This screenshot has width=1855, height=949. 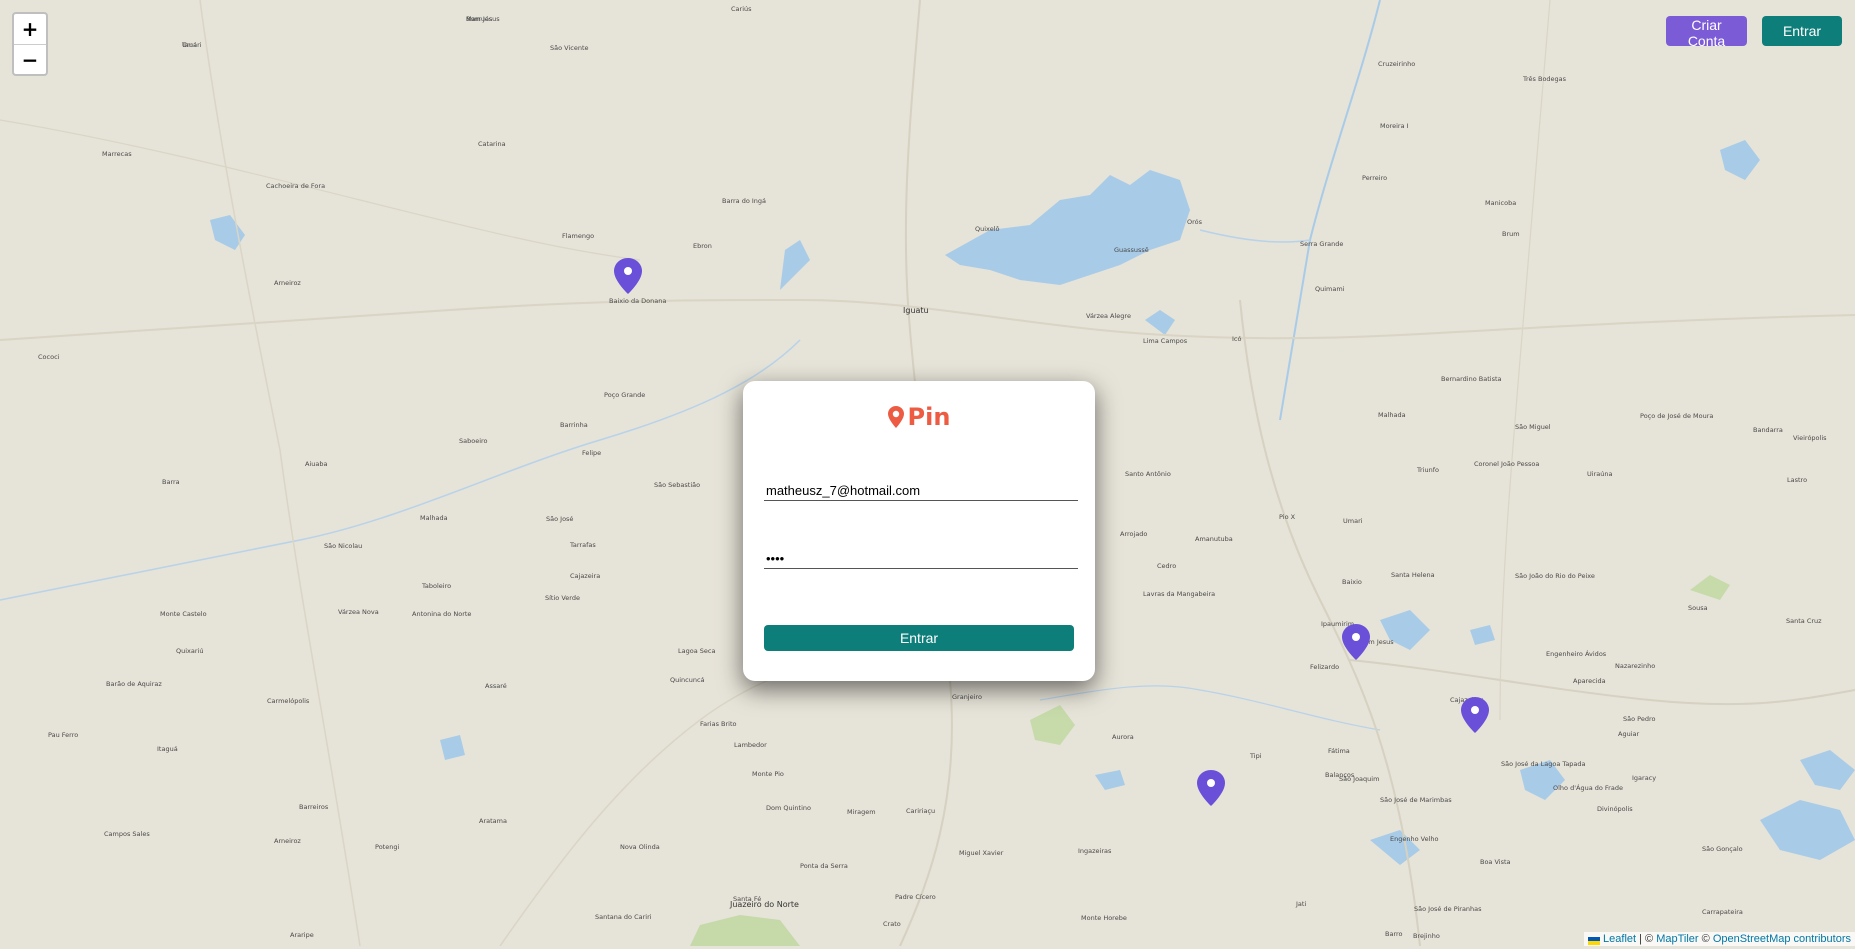 What do you see at coordinates (623, 917) in the screenshot?
I see `map-place-label: Santana do Cariri` at bounding box center [623, 917].